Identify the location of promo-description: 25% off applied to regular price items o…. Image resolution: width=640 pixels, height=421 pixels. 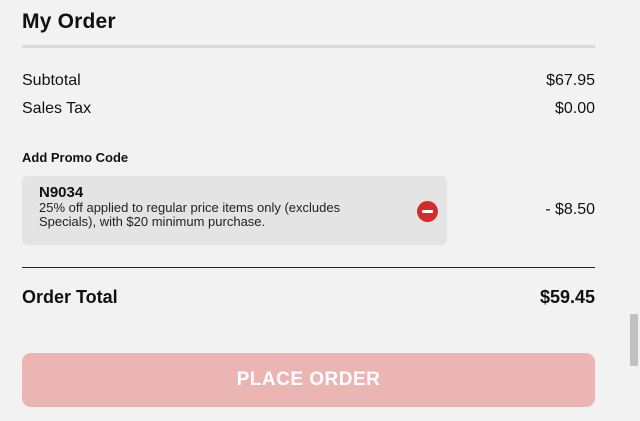
(190, 214).